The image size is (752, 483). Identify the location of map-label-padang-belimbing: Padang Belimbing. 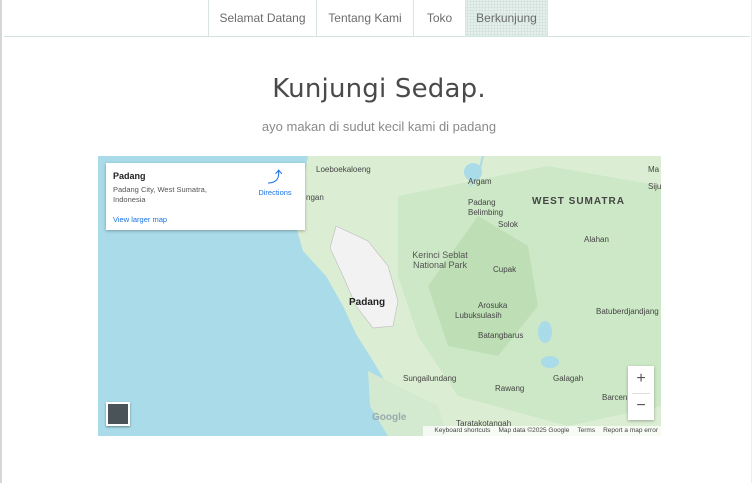
(486, 207).